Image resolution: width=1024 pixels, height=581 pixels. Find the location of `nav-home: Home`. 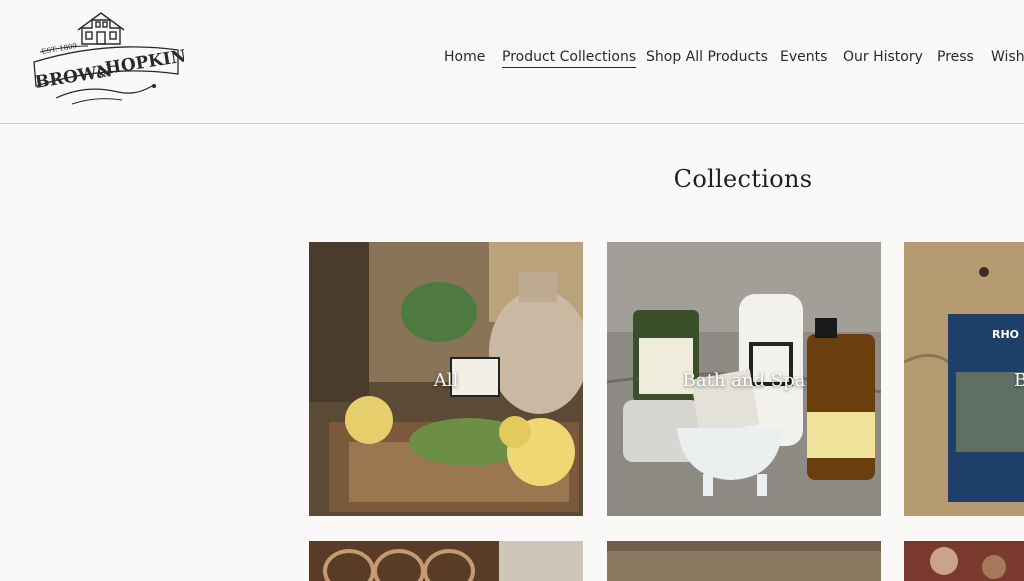

nav-home: Home is located at coordinates (464, 57).